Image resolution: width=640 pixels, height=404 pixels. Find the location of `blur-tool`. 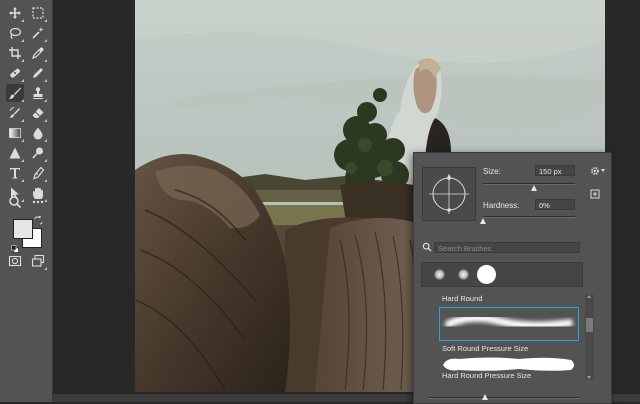

blur-tool is located at coordinates (38, 133).